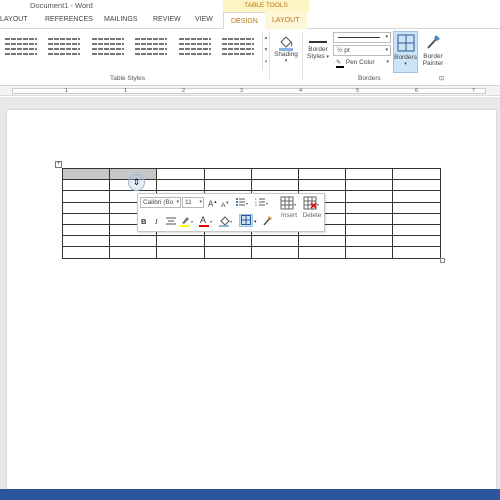  I want to click on shading-mini-button: ▾, so click(227, 222).